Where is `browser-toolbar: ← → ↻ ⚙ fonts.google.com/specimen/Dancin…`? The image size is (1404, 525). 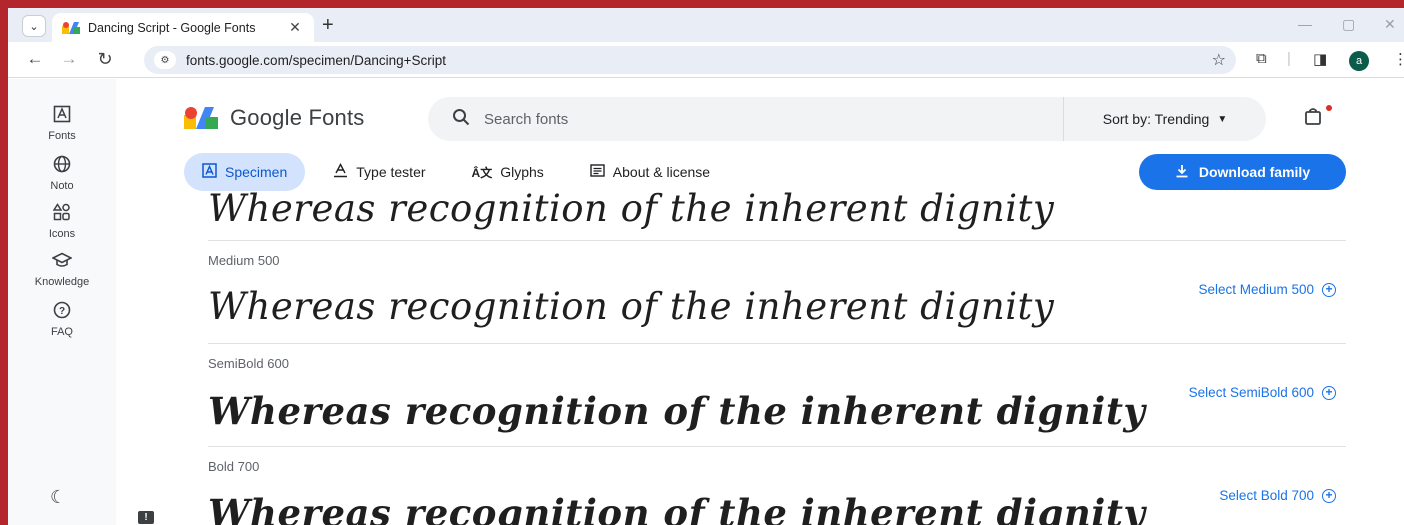 browser-toolbar: ← → ↻ ⚙ fonts.google.com/specimen/Dancin… is located at coordinates (706, 60).